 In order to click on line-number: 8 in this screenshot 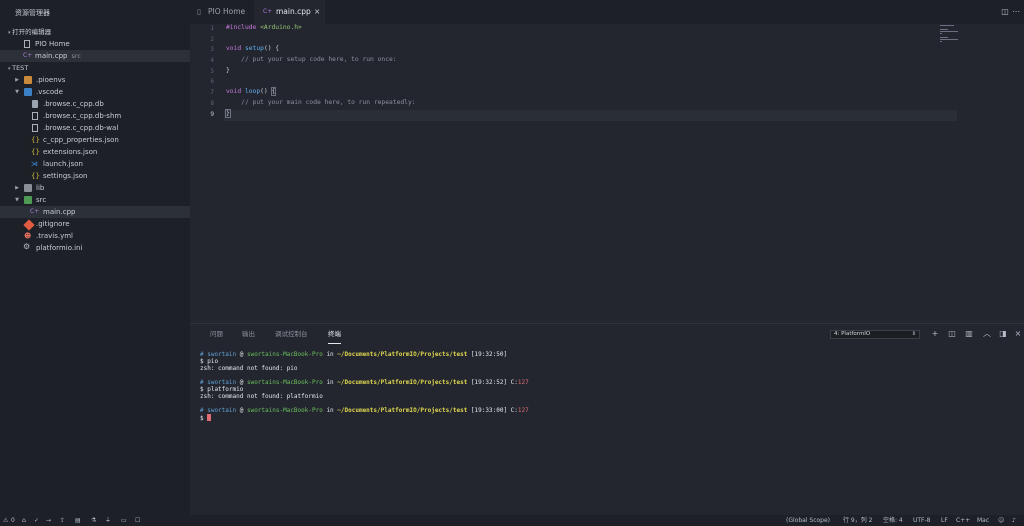, I will do `click(212, 103)`.